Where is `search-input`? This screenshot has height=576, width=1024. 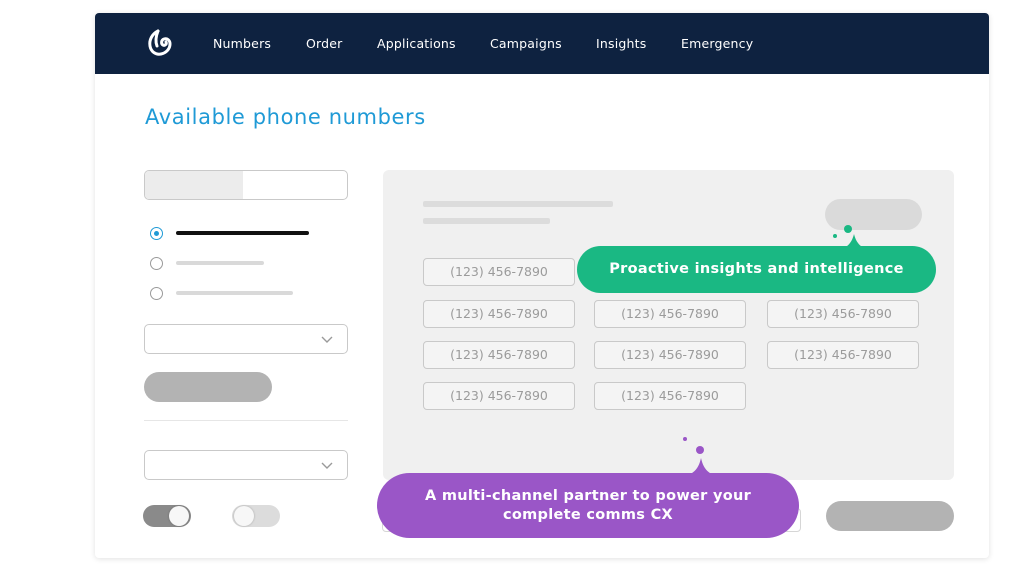
search-input is located at coordinates (246, 185).